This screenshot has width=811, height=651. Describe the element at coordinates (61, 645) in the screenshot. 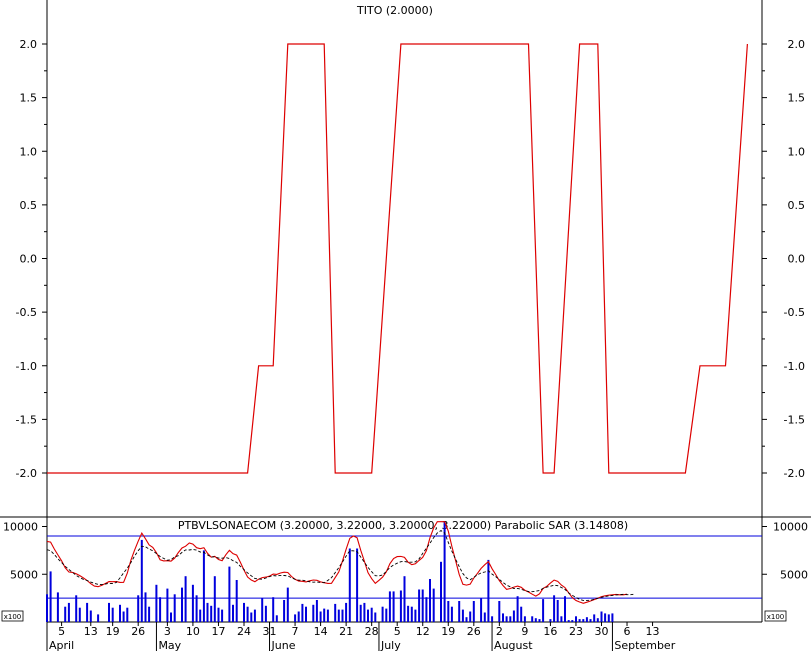

I see `month-label: April` at that location.